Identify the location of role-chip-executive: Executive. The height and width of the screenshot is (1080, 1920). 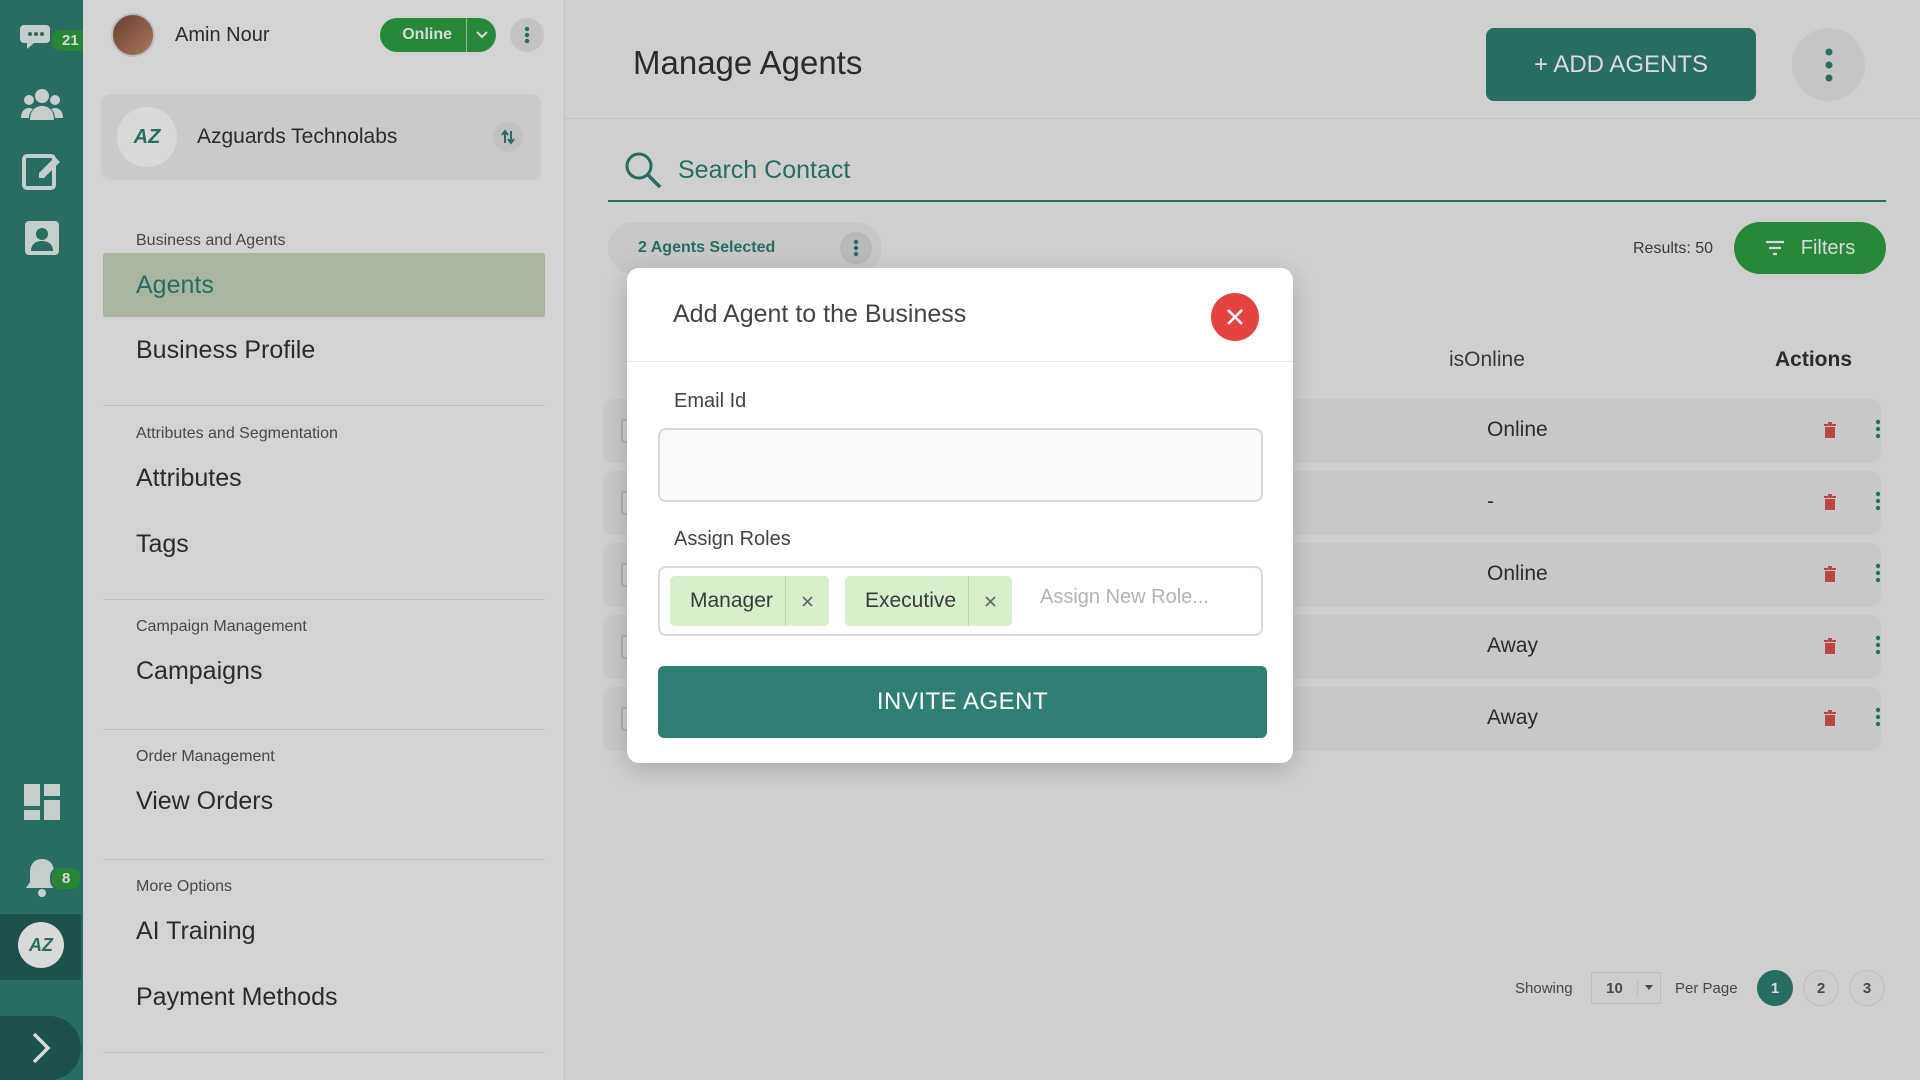
(929, 601).